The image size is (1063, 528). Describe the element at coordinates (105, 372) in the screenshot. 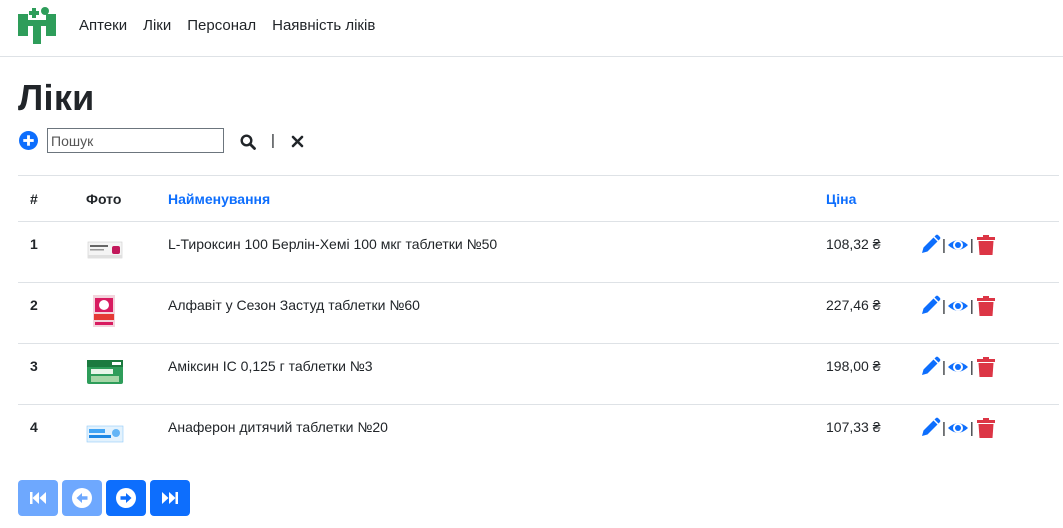

I see `green-box-photo` at that location.